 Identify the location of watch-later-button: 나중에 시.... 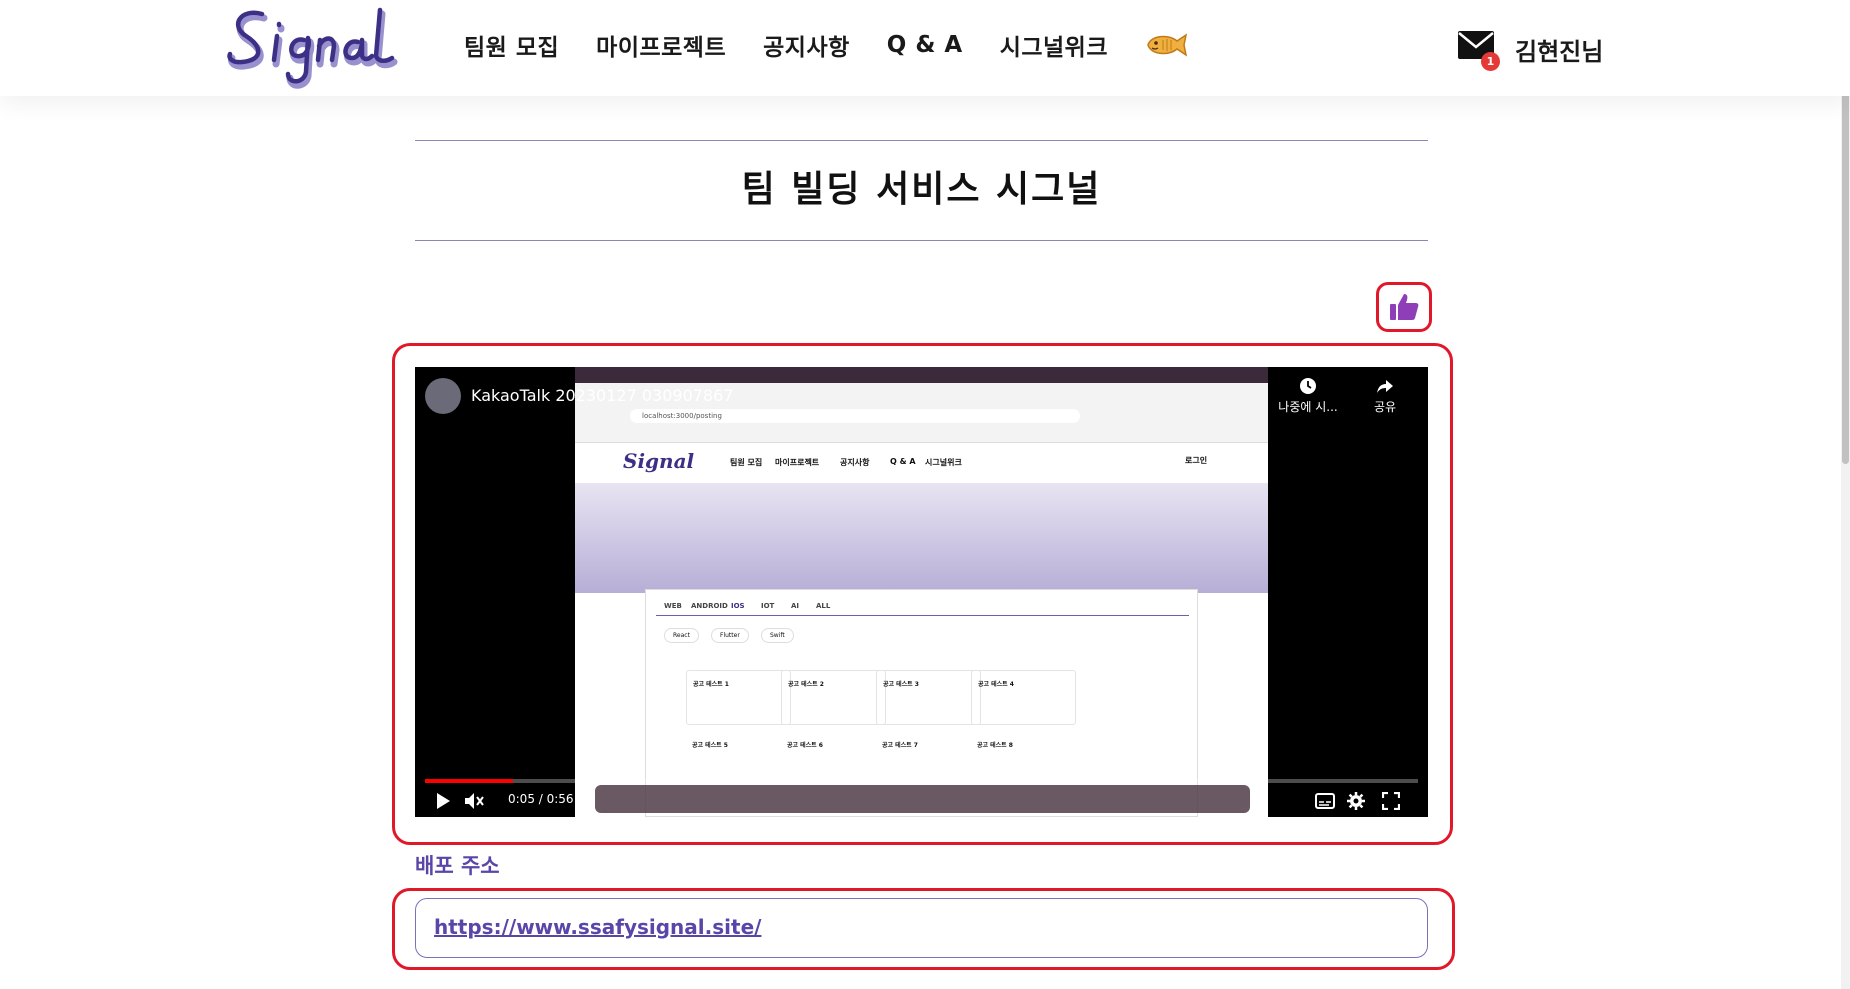
(1308, 396).